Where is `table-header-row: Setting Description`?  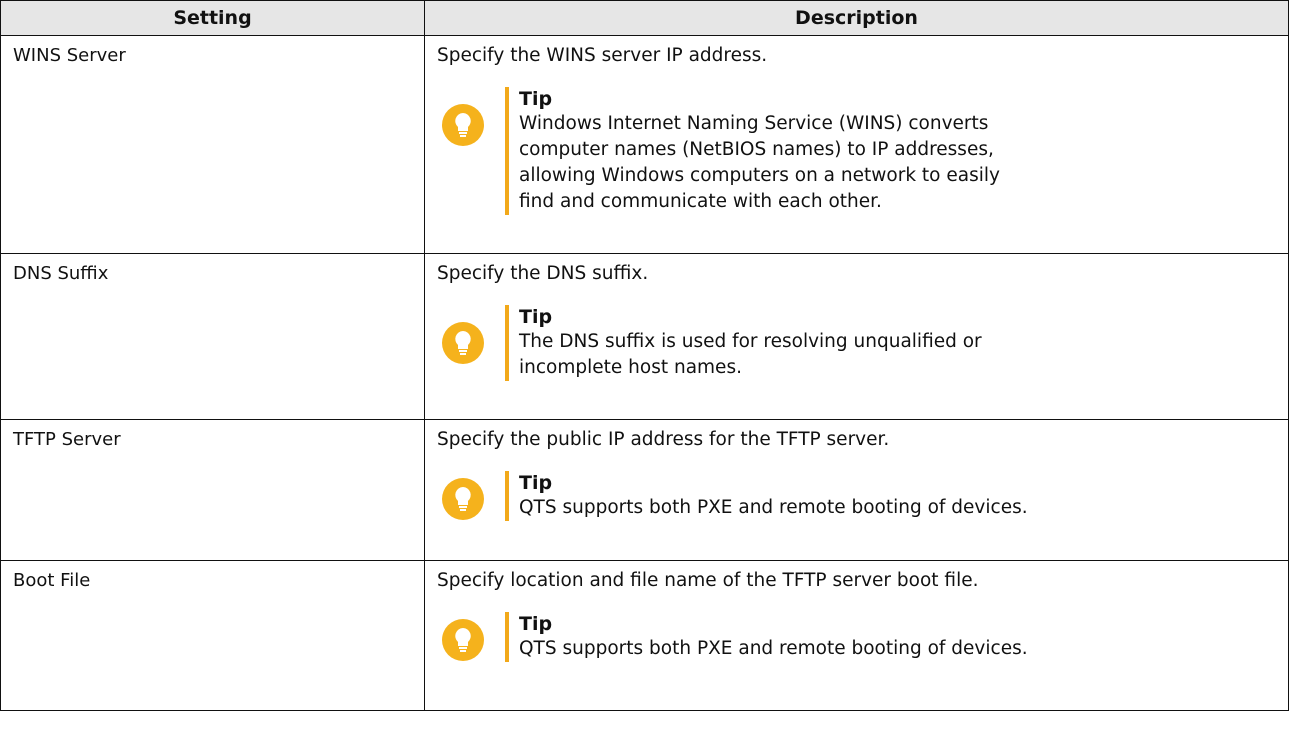 table-header-row: Setting Description is located at coordinates (644, 18).